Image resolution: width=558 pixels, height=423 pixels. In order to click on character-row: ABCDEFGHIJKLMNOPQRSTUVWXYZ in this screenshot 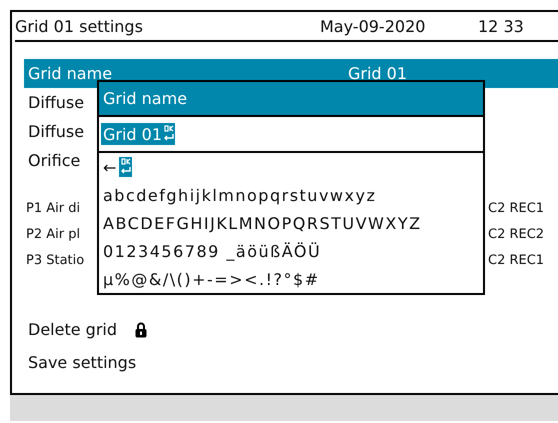, I will do `click(291, 223)`.